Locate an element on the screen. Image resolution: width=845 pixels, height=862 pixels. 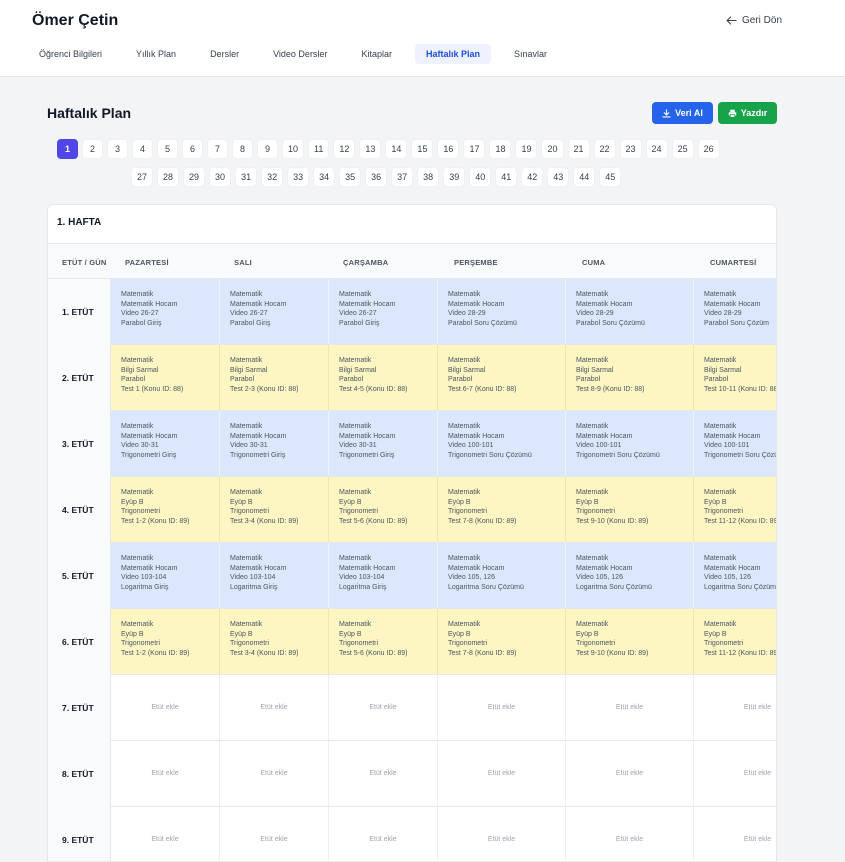
week-button-43: 43 is located at coordinates (558, 177).